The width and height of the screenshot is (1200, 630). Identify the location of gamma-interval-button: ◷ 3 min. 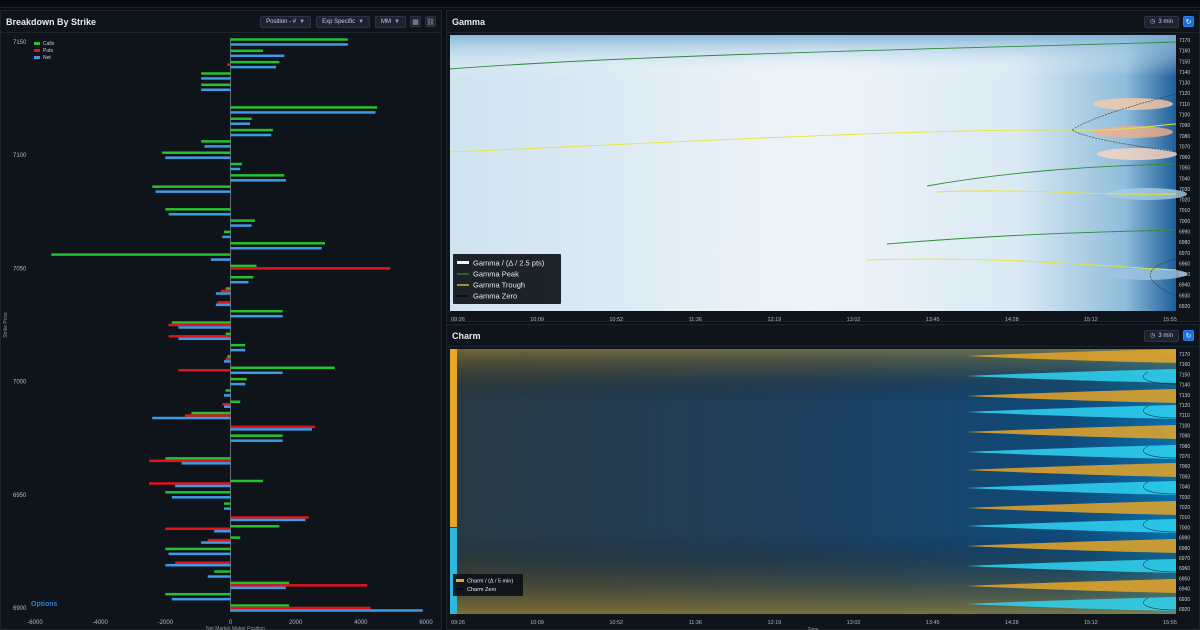
(1161, 21).